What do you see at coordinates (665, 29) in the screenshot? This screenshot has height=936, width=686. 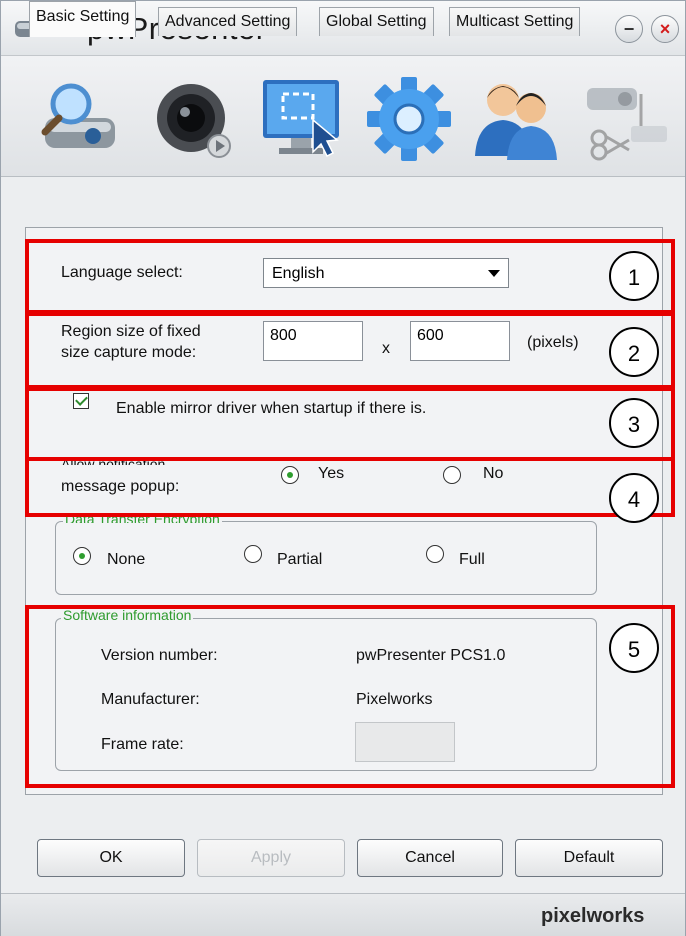 I see `close-button: ×` at bounding box center [665, 29].